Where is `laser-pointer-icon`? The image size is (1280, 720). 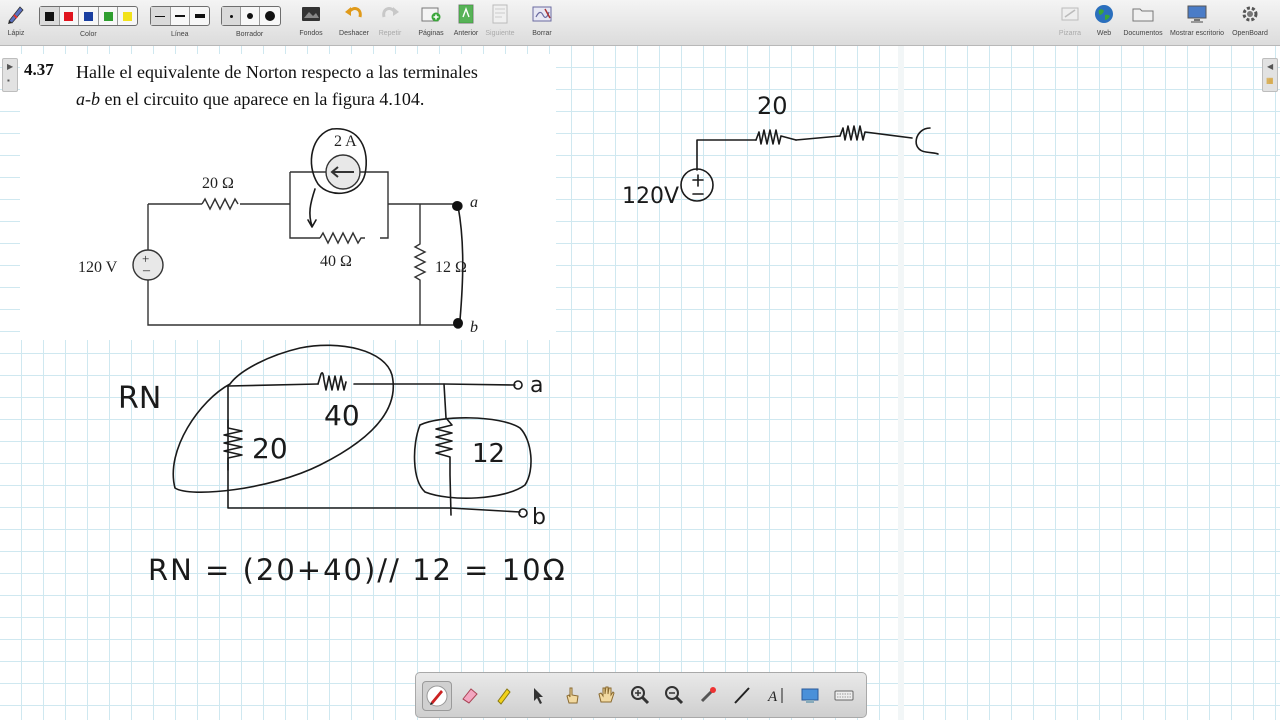 laser-pointer-icon is located at coordinates (708, 695).